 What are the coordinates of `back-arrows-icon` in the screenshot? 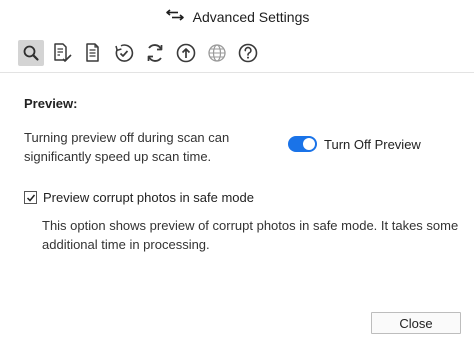 It's located at (175, 17).